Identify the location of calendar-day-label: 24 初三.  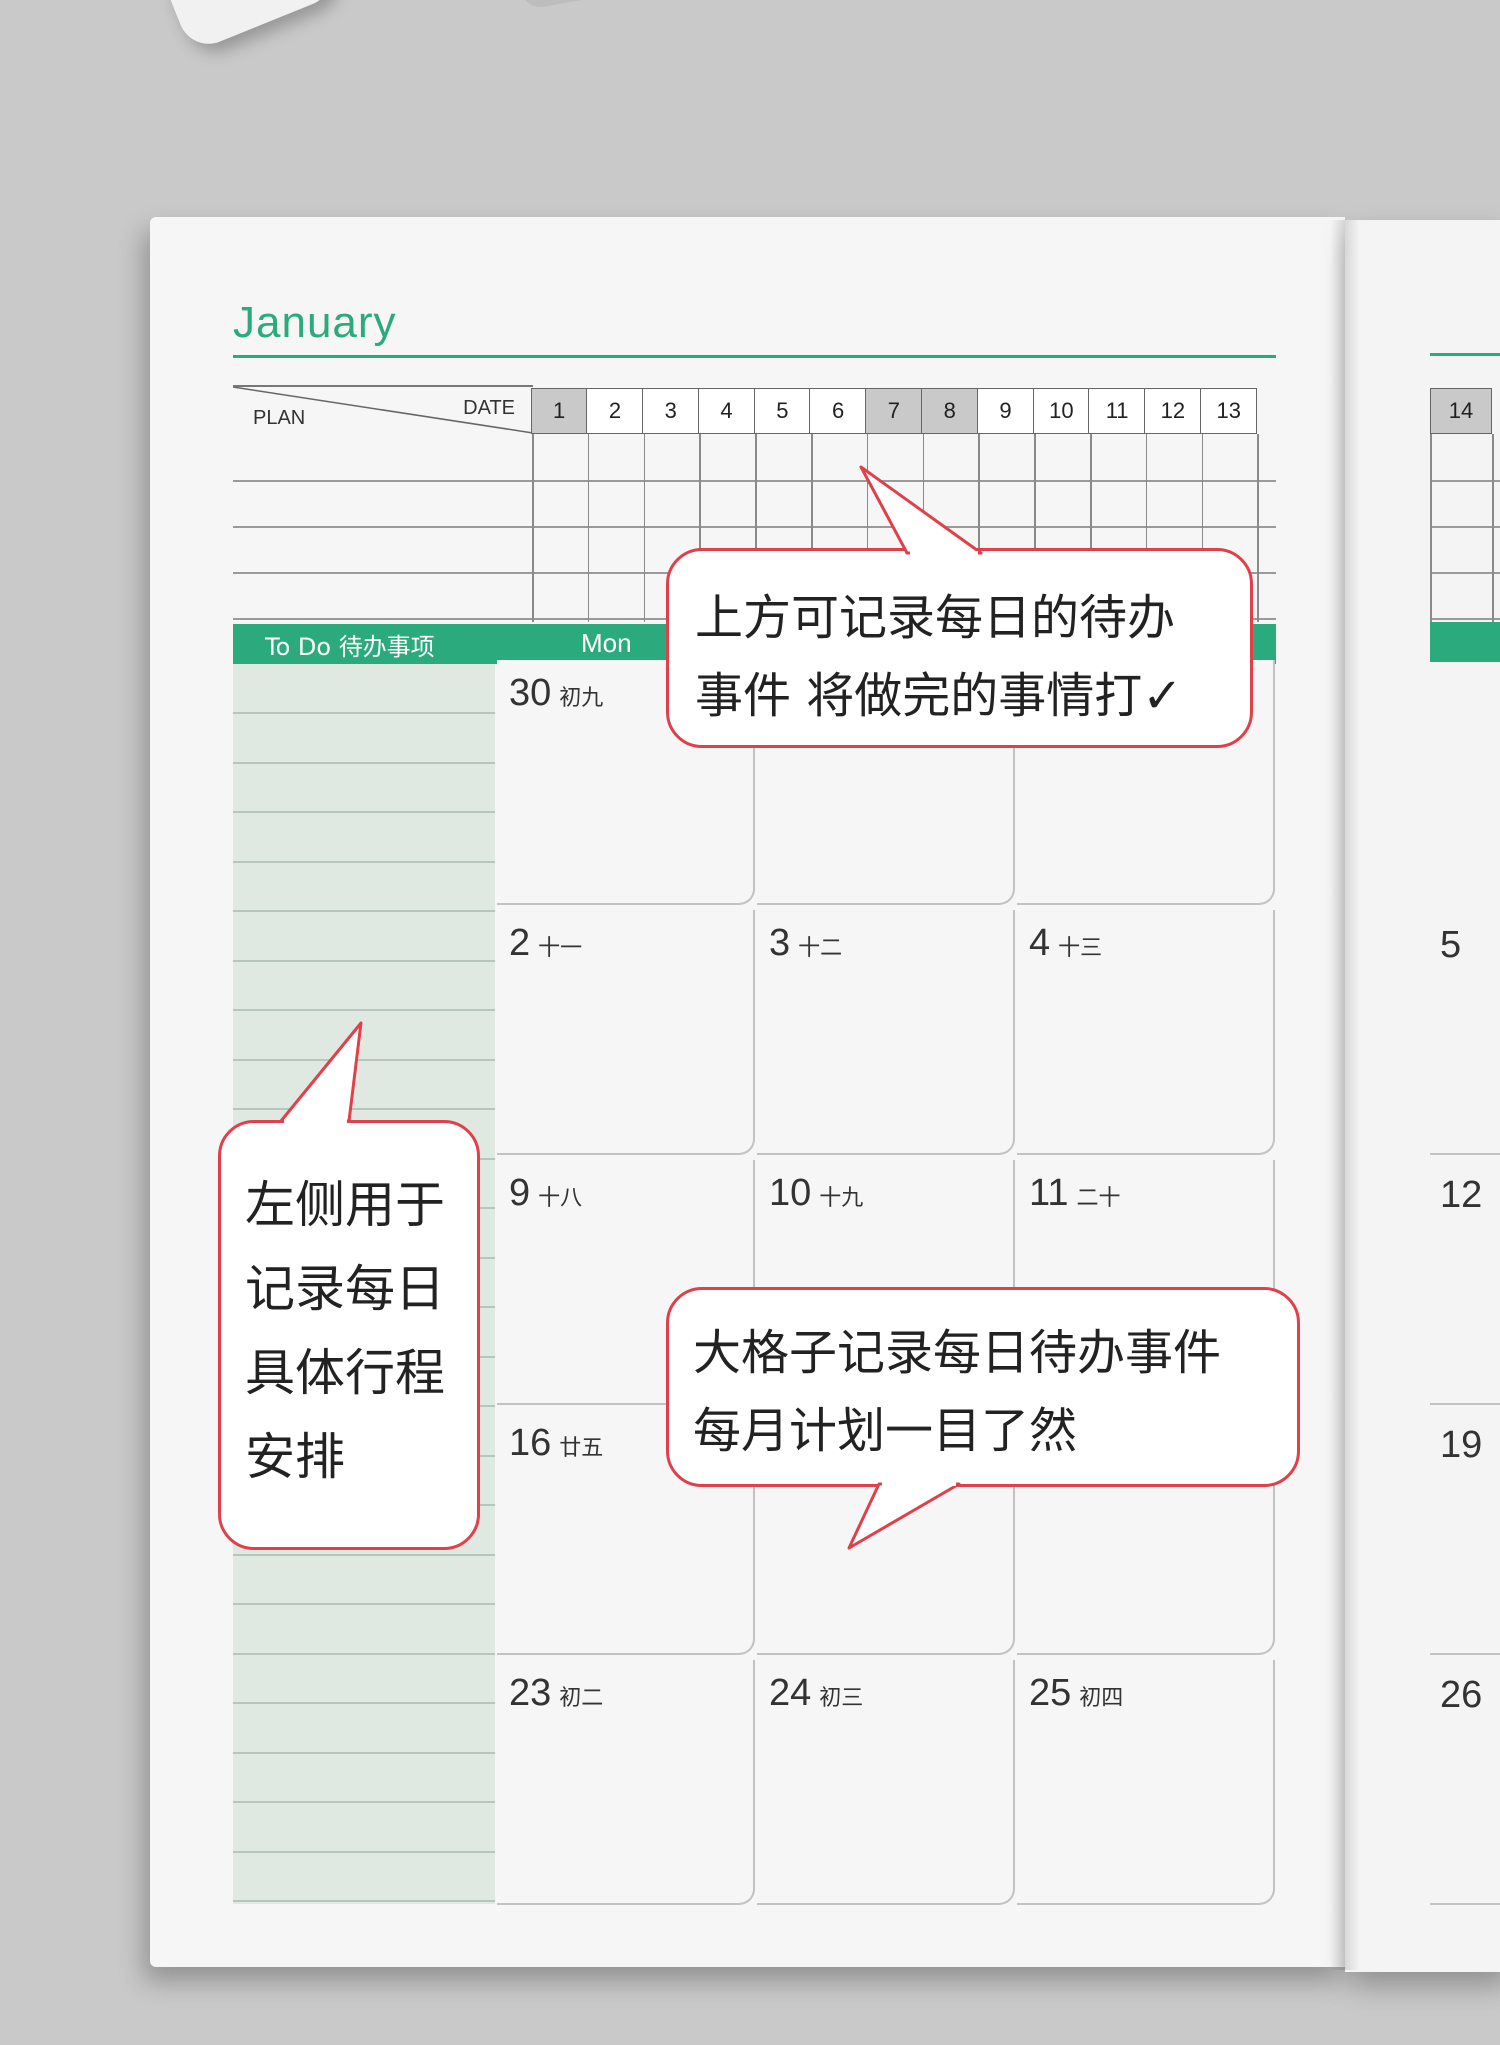
(816, 1693).